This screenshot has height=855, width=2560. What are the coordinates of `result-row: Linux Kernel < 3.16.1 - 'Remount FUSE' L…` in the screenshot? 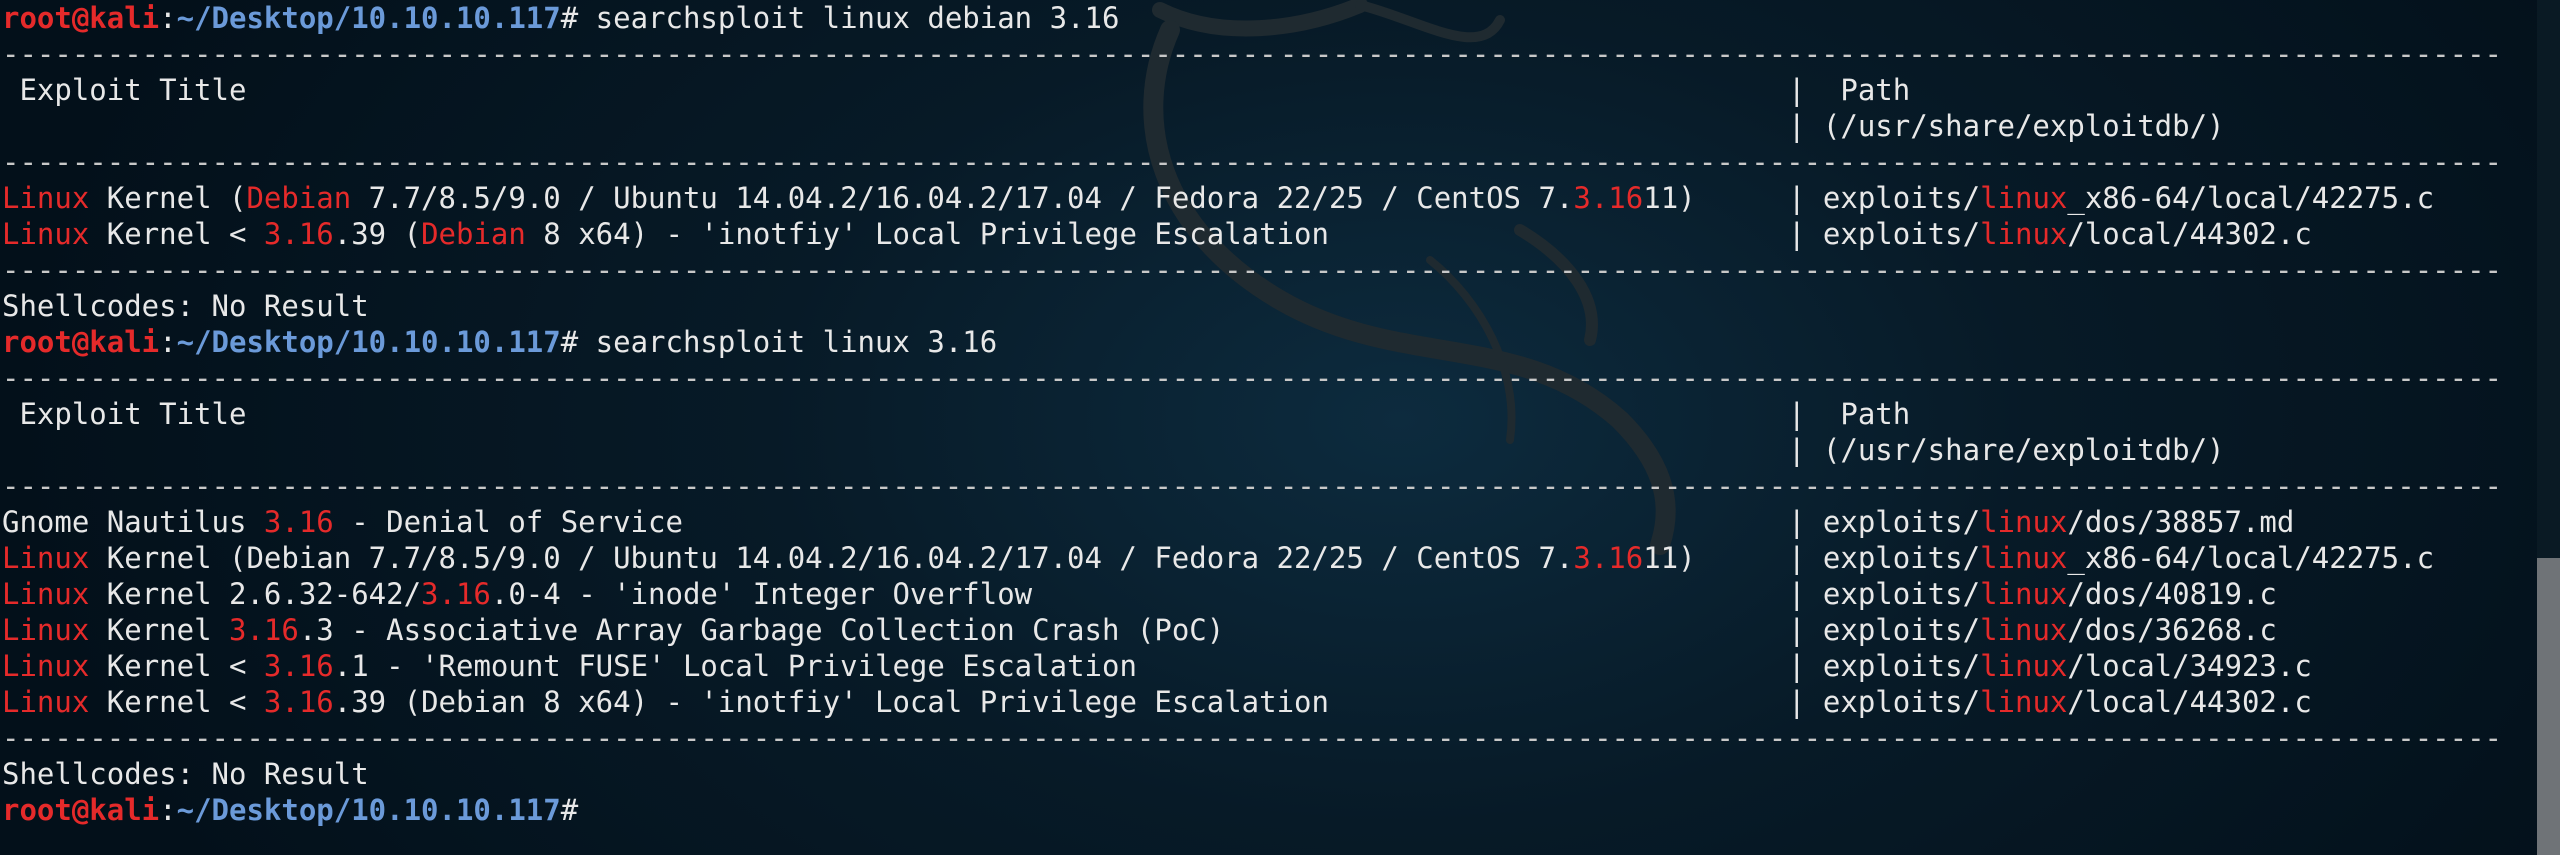 It's located at (1252, 666).